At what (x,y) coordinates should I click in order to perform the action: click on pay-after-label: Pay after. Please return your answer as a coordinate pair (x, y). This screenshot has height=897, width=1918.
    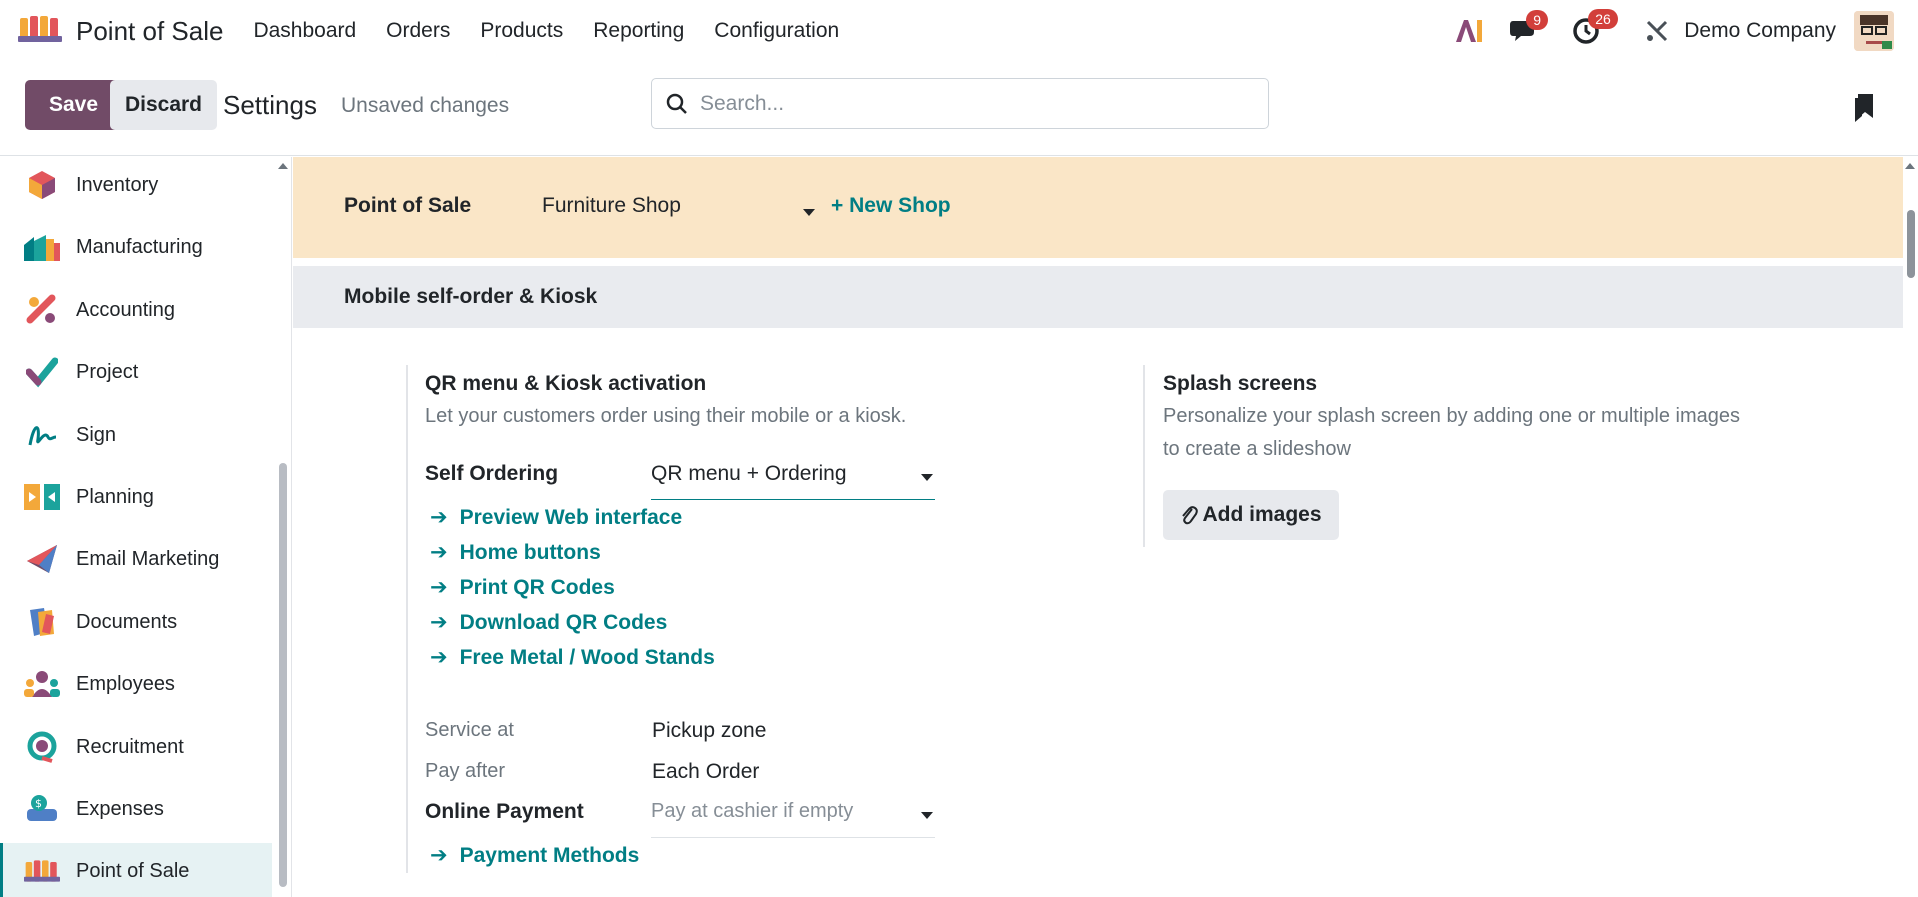
    Looking at the image, I should click on (465, 771).